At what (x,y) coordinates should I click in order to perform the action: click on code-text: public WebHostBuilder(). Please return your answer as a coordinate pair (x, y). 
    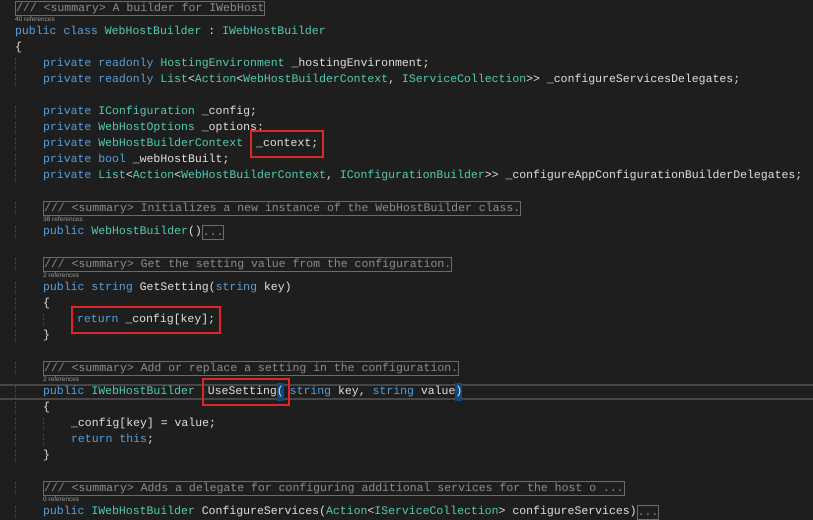
    Looking at the image, I should click on (122, 232).